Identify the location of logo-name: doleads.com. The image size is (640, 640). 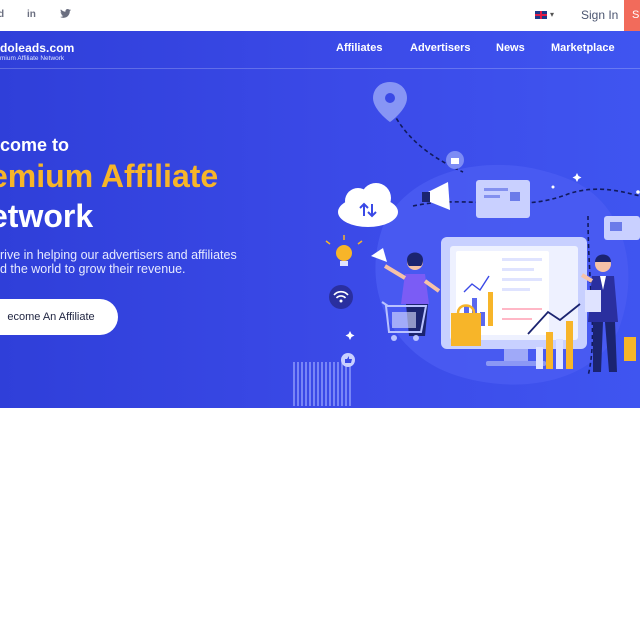
(37, 48).